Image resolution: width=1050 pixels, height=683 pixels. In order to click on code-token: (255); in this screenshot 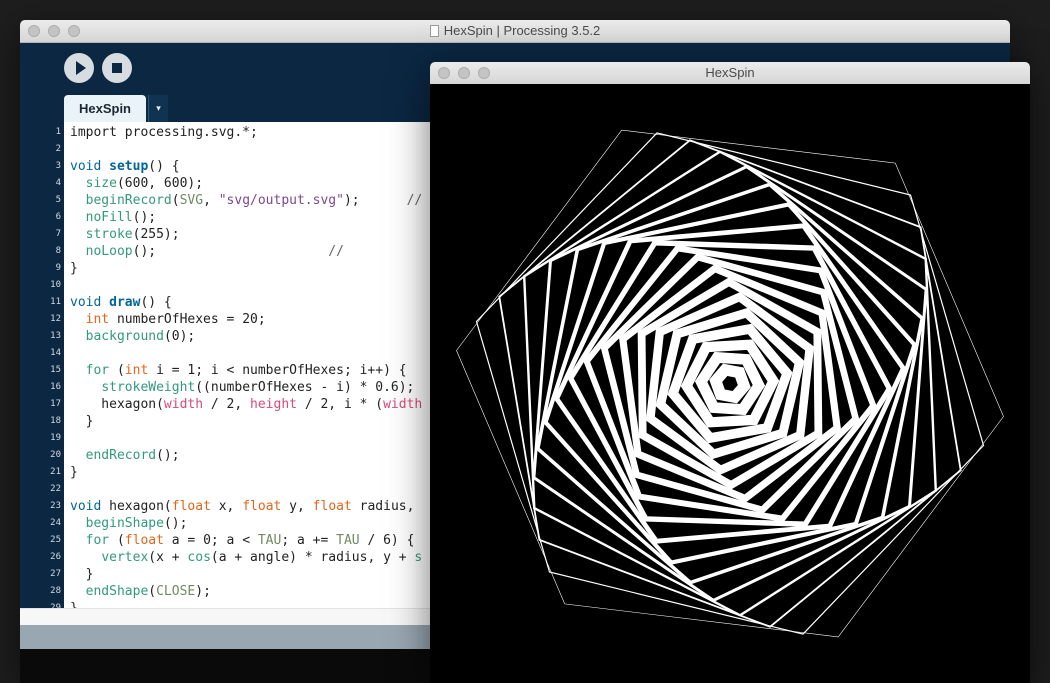, I will do `click(156, 234)`.